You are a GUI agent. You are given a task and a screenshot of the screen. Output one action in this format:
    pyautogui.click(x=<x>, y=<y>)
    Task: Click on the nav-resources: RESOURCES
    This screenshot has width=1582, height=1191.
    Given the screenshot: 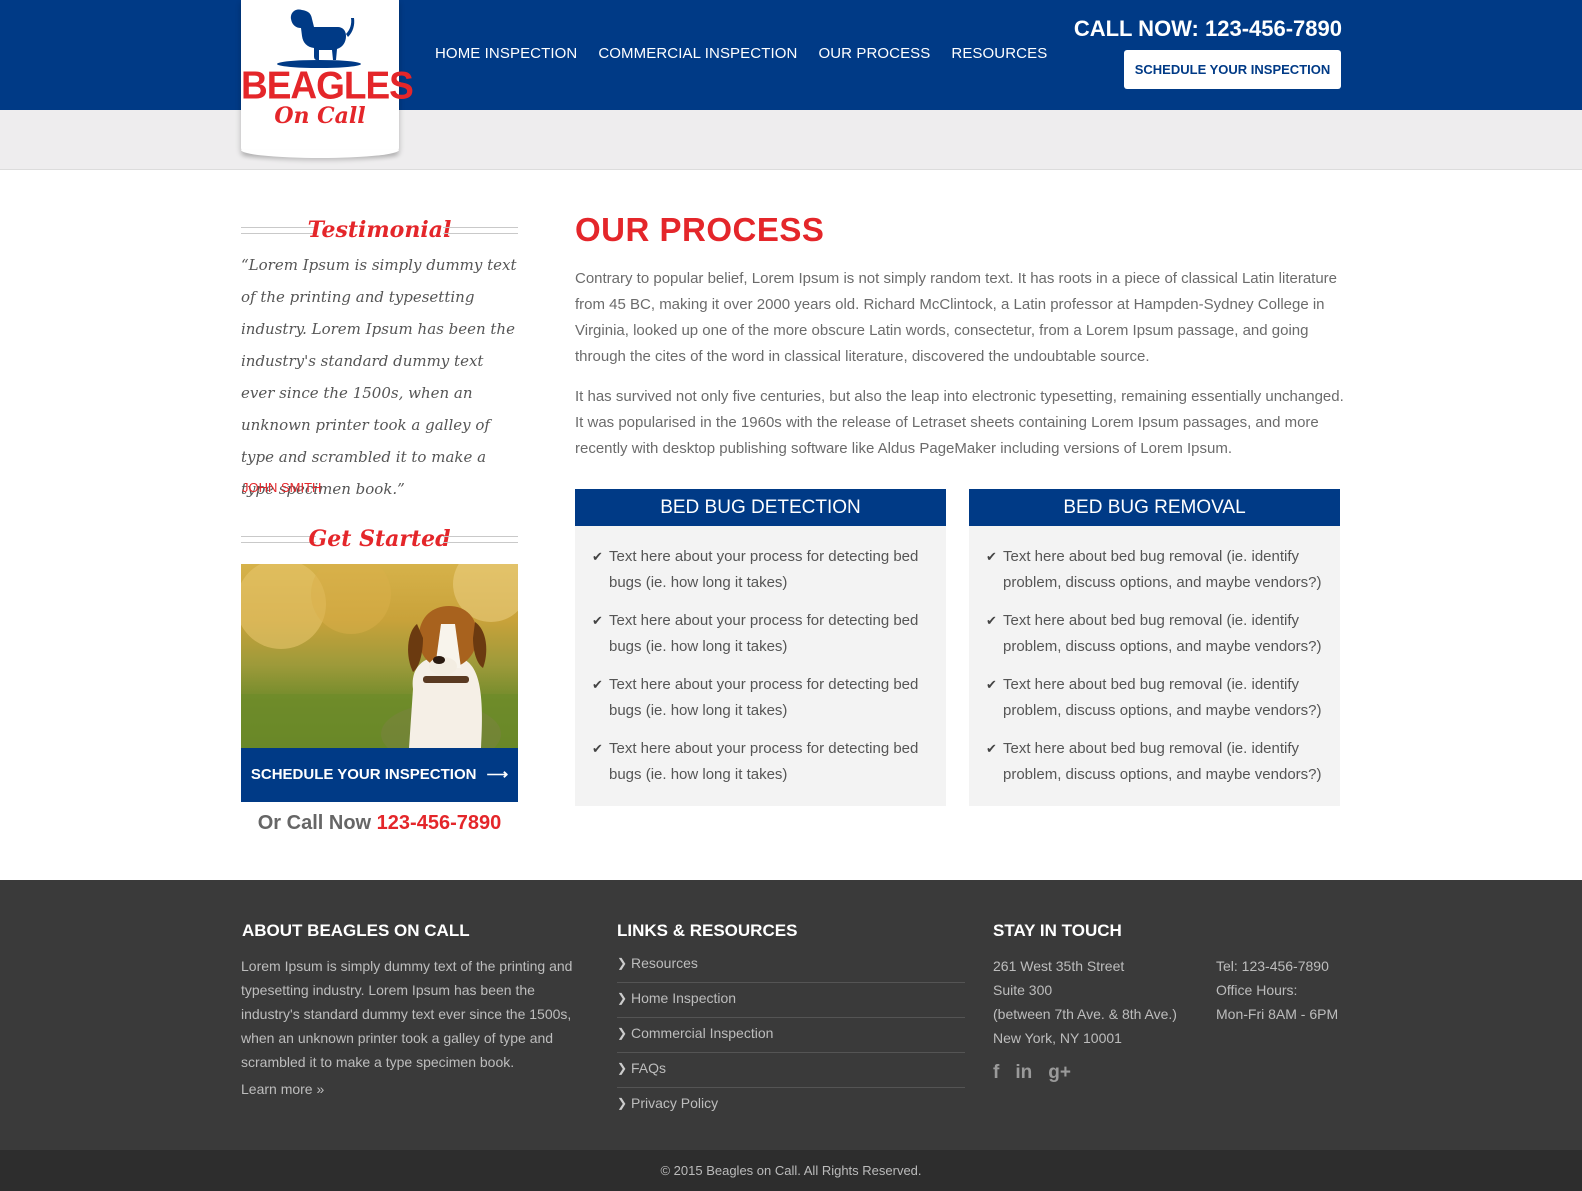 What is the action you would take?
    pyautogui.click(x=999, y=54)
    